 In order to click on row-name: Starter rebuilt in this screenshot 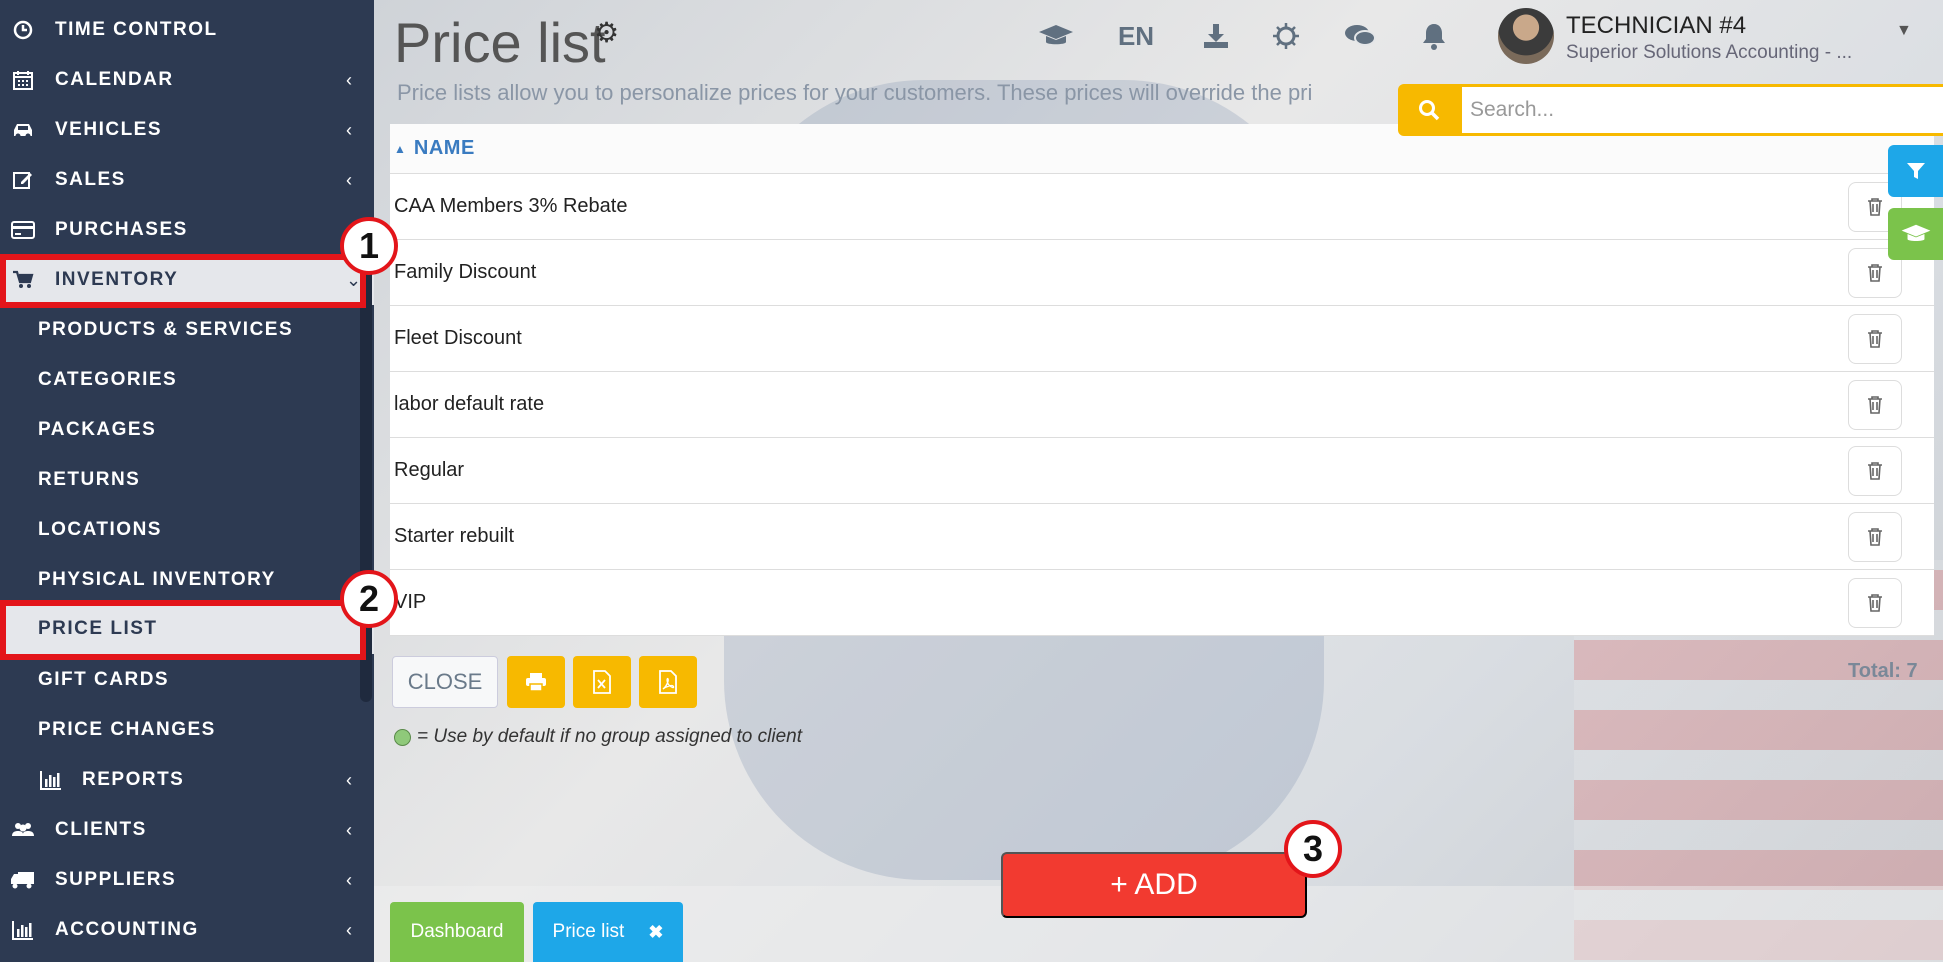, I will do `click(454, 536)`.